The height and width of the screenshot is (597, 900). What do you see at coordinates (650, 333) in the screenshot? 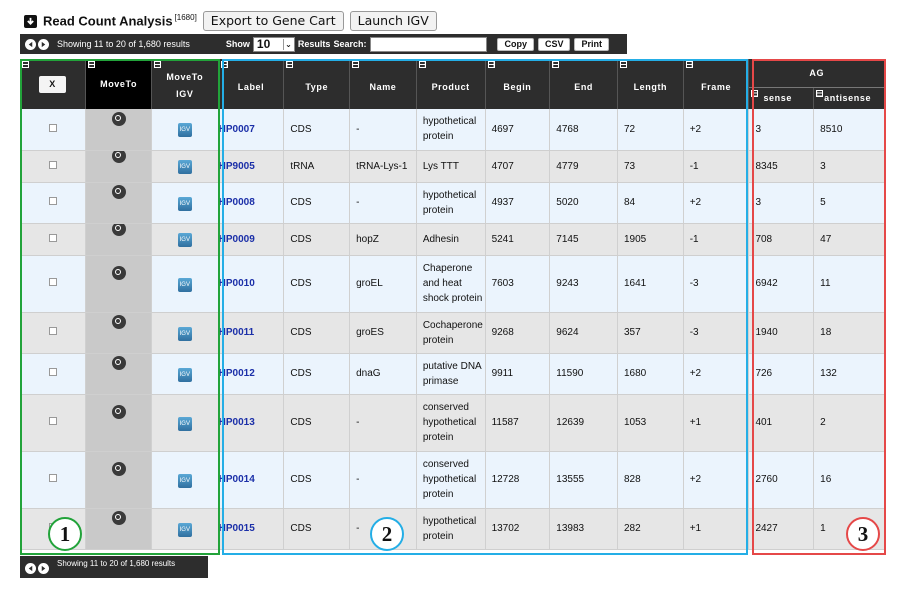
I see `cell-length: 357` at bounding box center [650, 333].